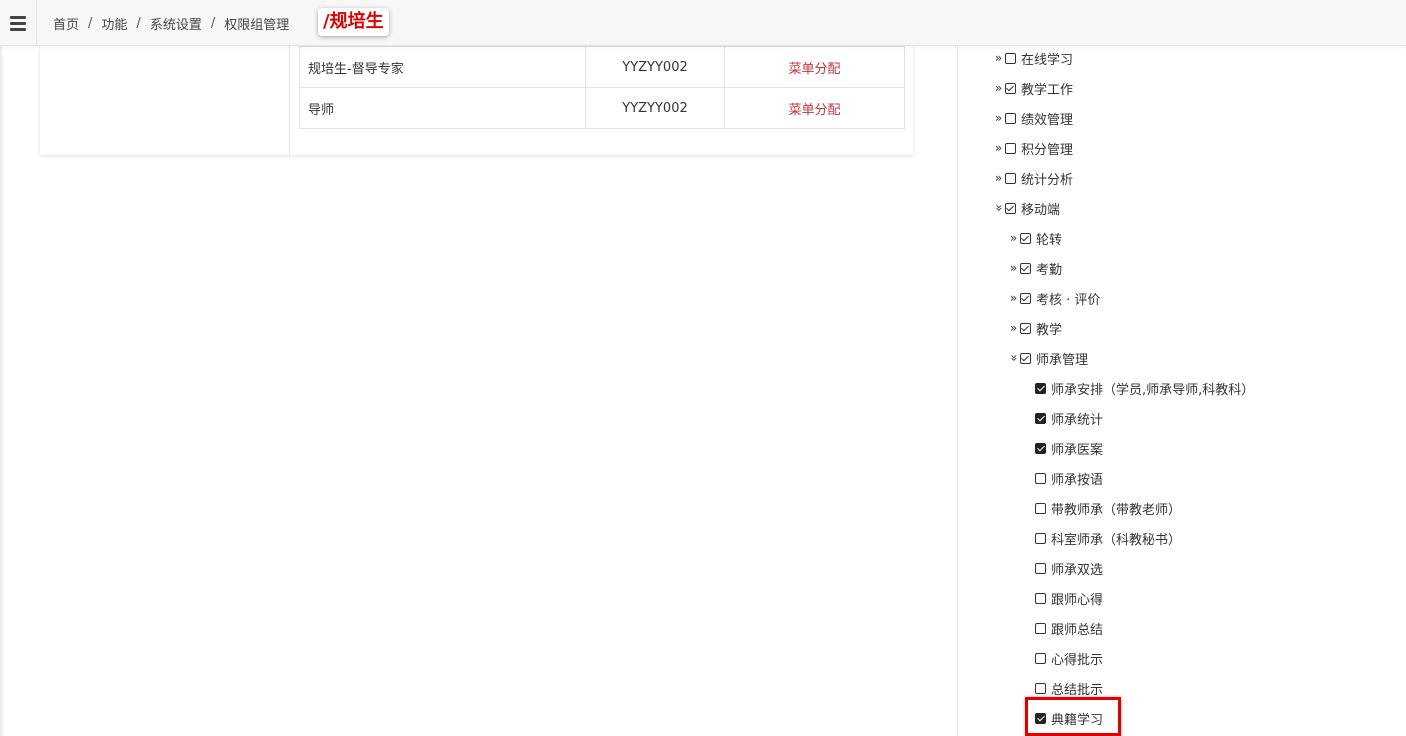  I want to click on tree-node-teaching-work: » 教学工作, so click(1033, 88).